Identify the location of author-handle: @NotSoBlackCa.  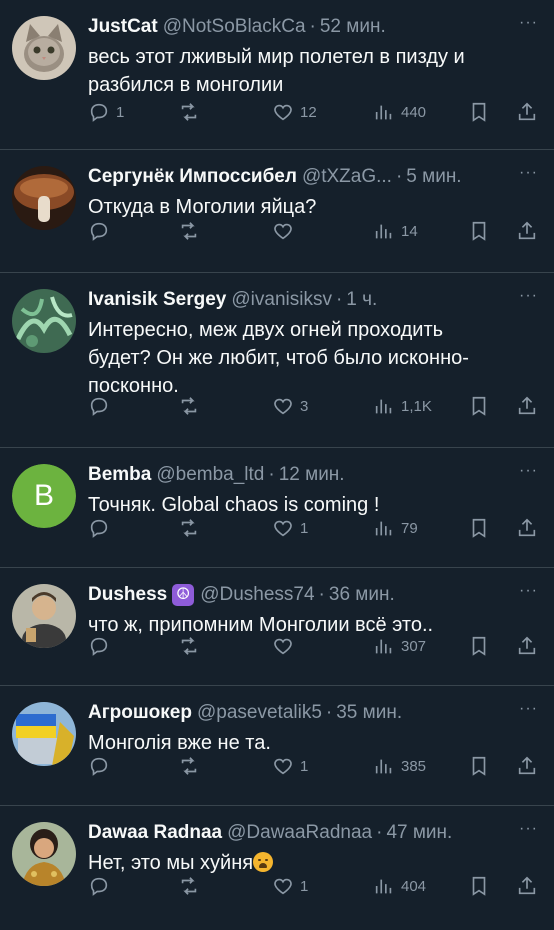
(234, 27).